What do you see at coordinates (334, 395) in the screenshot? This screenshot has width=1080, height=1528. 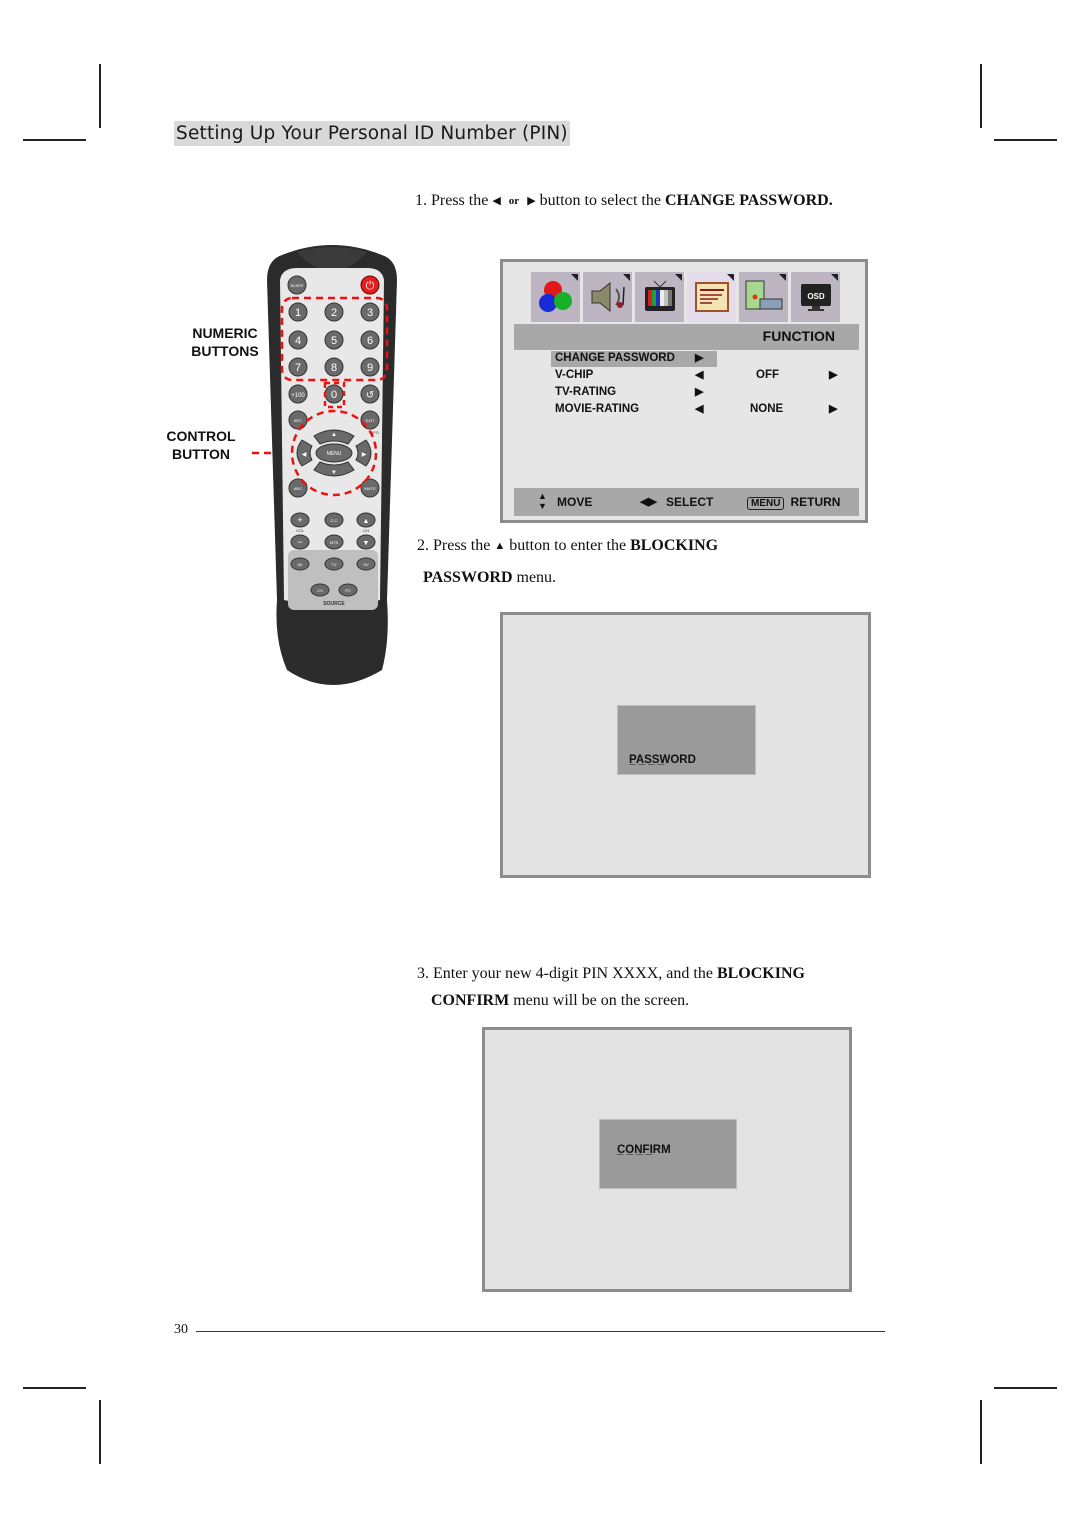 I see `svg-text: 0` at bounding box center [334, 395].